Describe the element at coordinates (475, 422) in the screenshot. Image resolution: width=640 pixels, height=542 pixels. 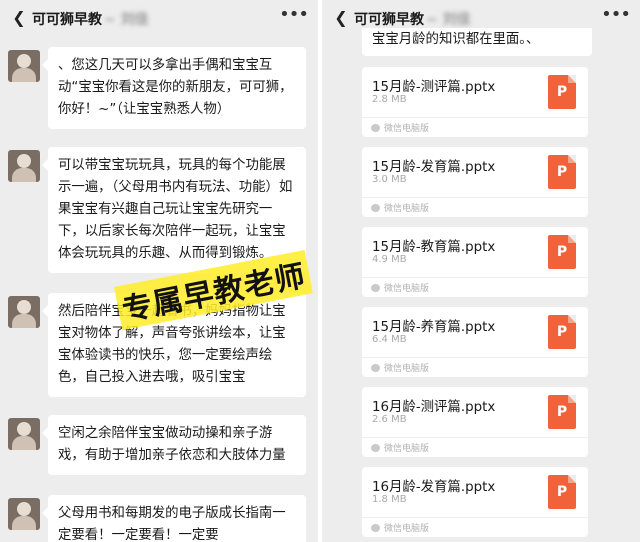
I see `file-card: 16月龄-测评篇.pptx 2.6 MB P 微信电脑版` at that location.